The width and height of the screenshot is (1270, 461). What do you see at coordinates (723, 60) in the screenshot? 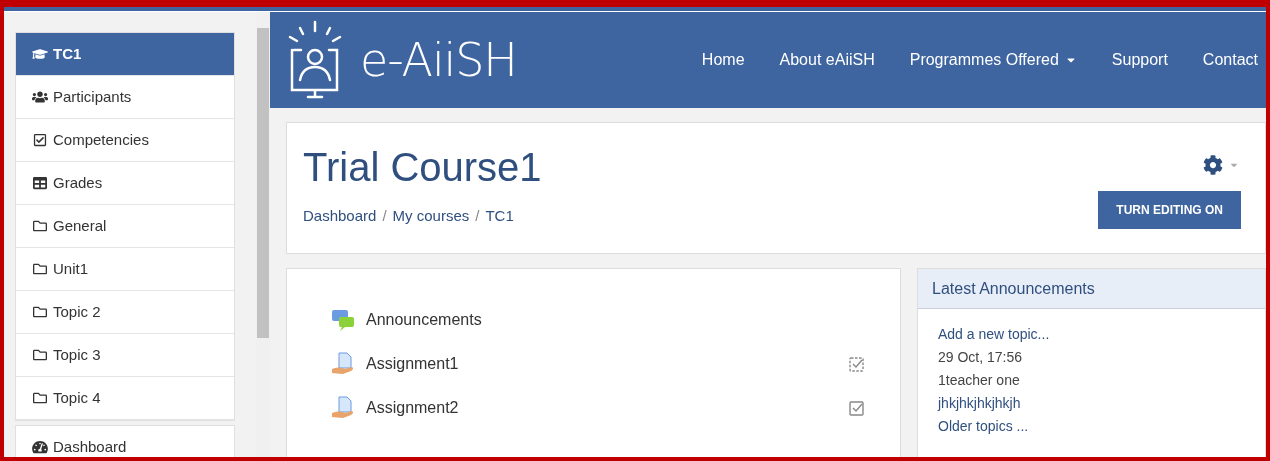
I see `nav-link: Home` at bounding box center [723, 60].